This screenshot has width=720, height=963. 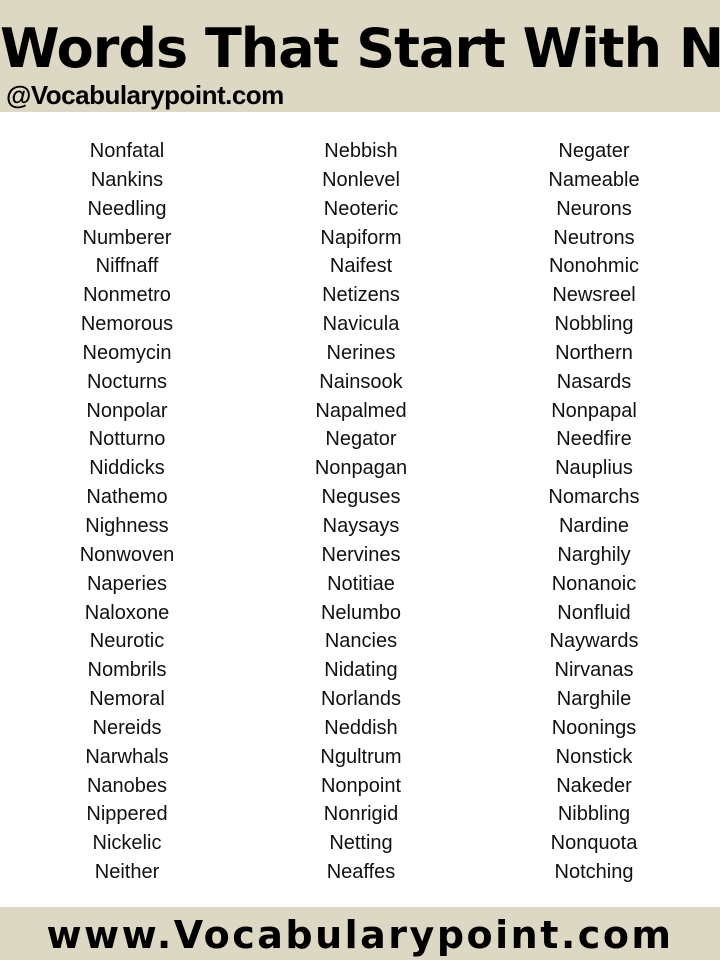 What do you see at coordinates (594, 699) in the screenshot?
I see `word-item: Narghile` at bounding box center [594, 699].